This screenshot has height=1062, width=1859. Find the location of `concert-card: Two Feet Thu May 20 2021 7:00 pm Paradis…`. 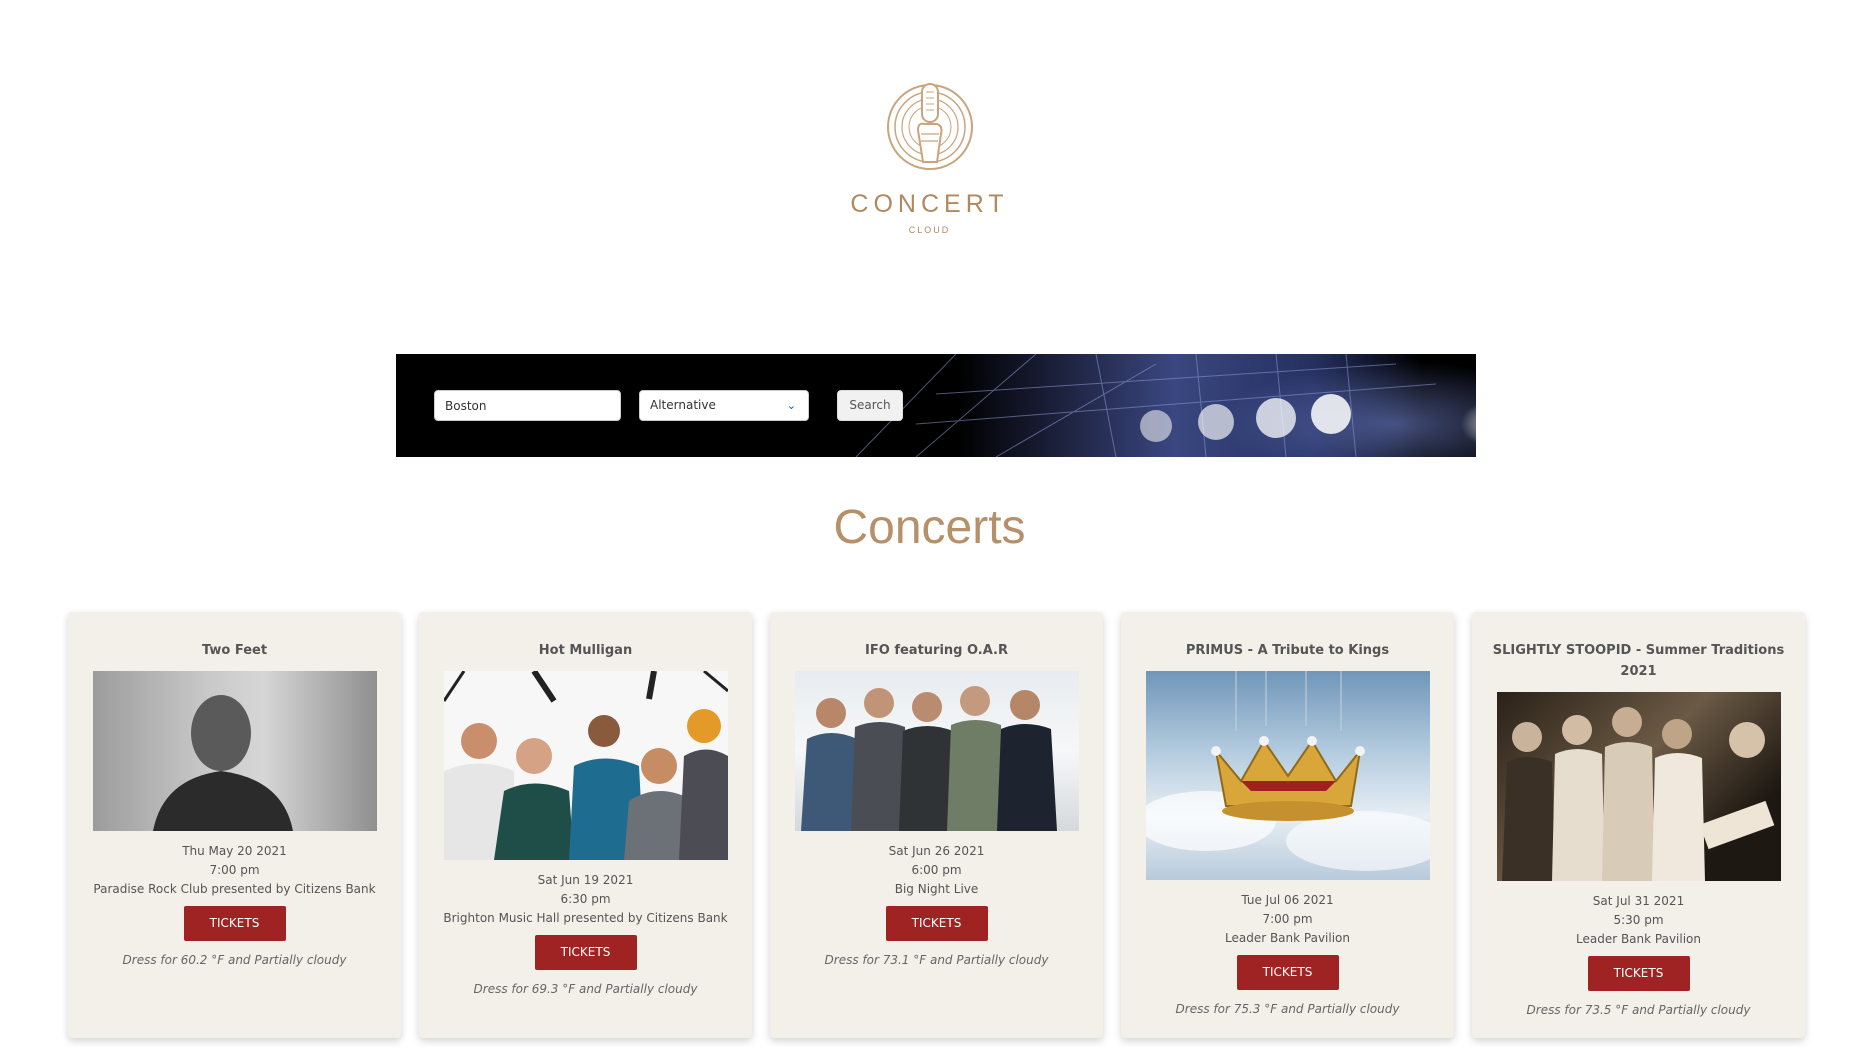

concert-card: Two Feet Thu May 20 2021 7:00 pm Paradis… is located at coordinates (234, 825).